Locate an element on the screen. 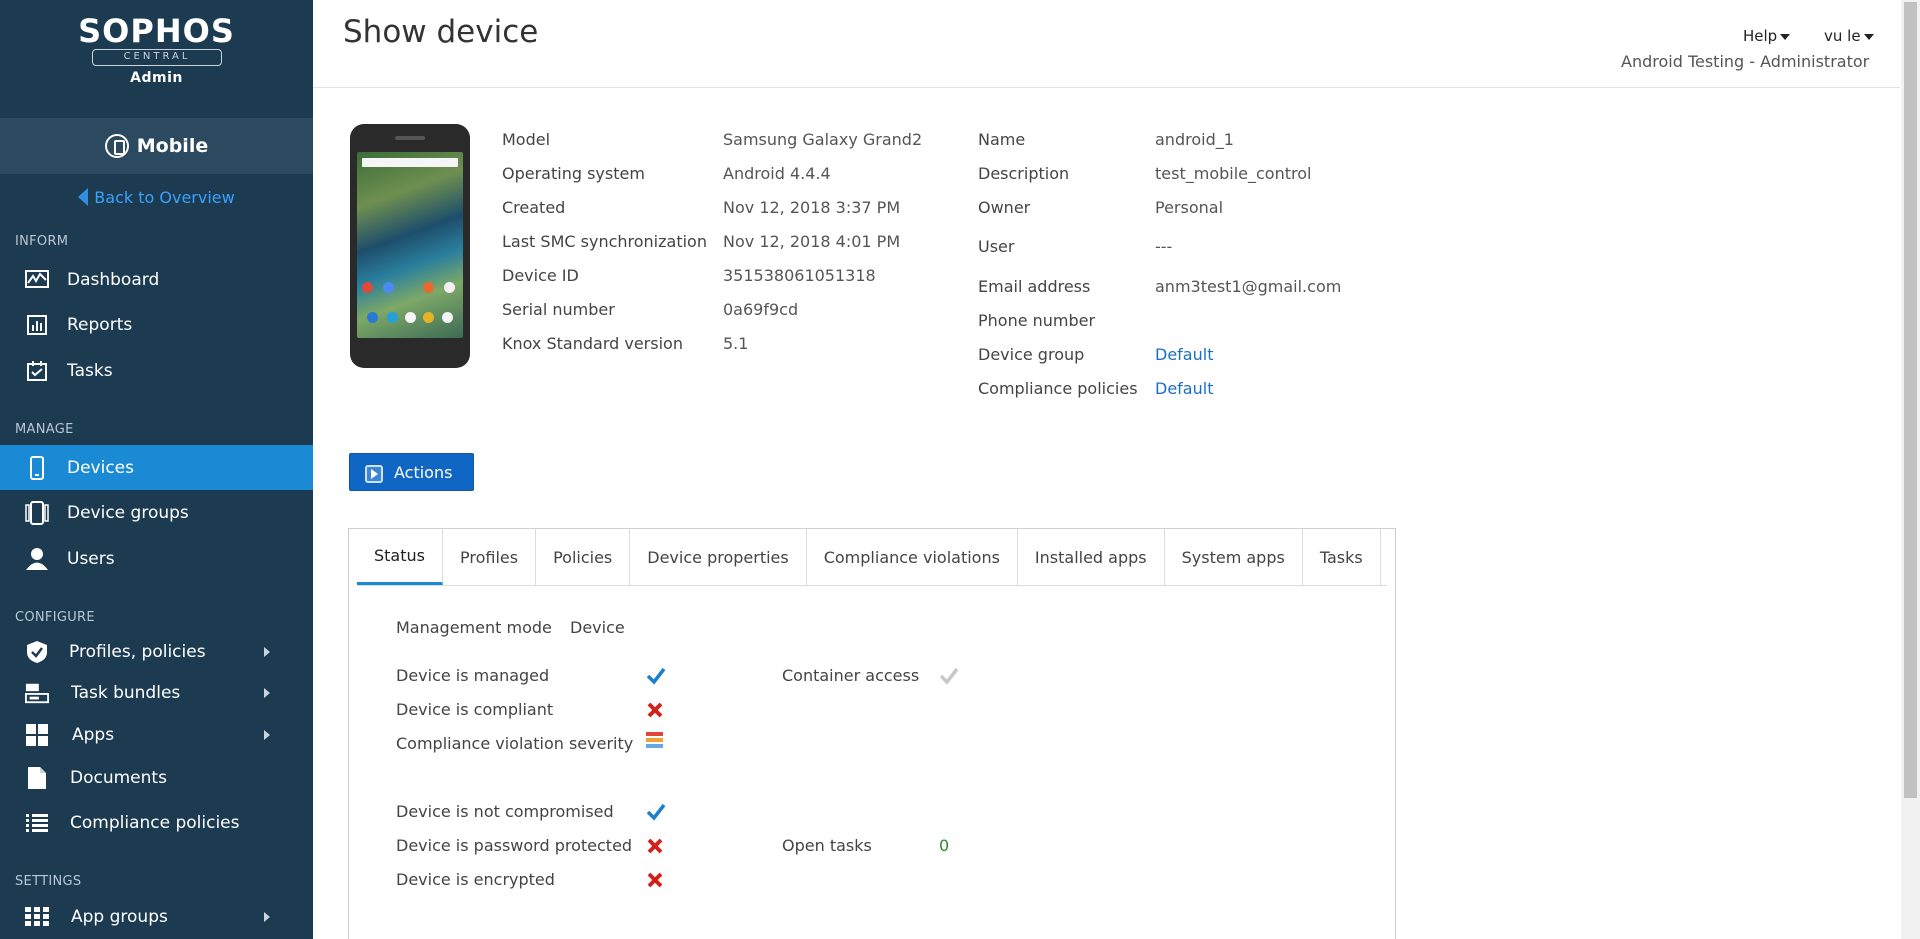  tab-policies: Policies is located at coordinates (583, 557).